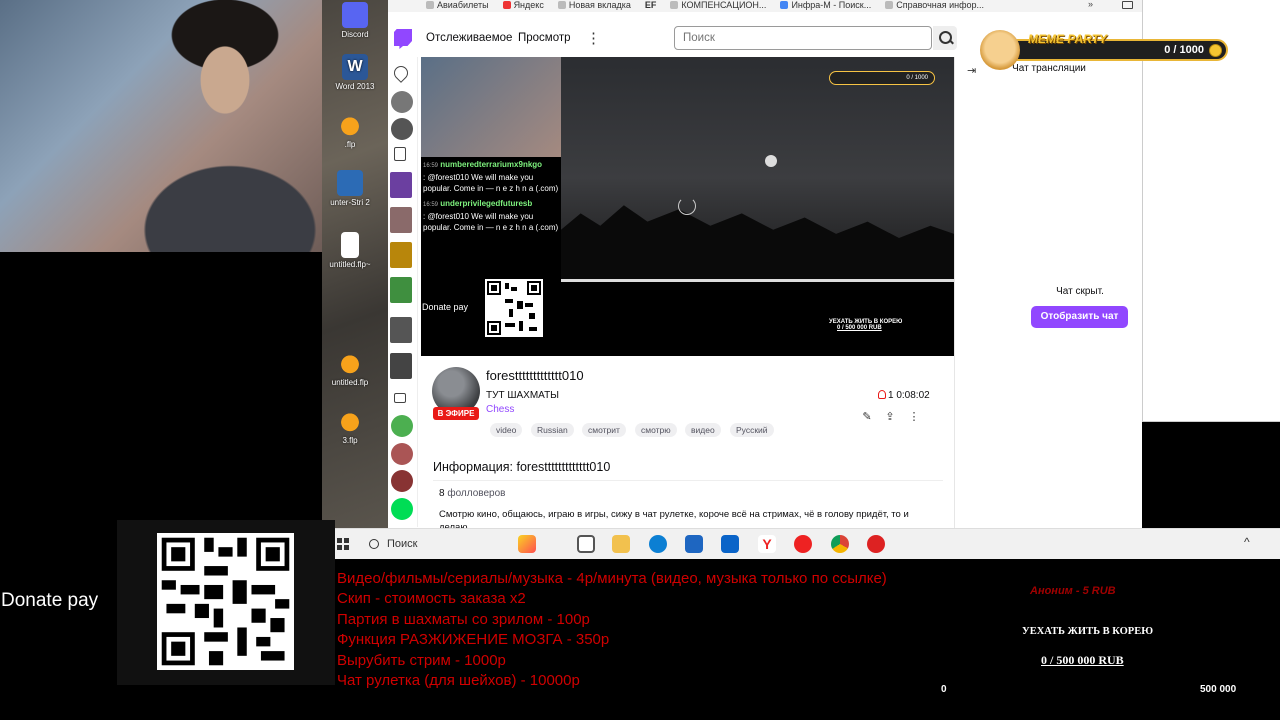 The width and height of the screenshot is (1280, 720). What do you see at coordinates (355, 72) in the screenshot?
I see `desktop-icon-word: W Word 2013` at bounding box center [355, 72].